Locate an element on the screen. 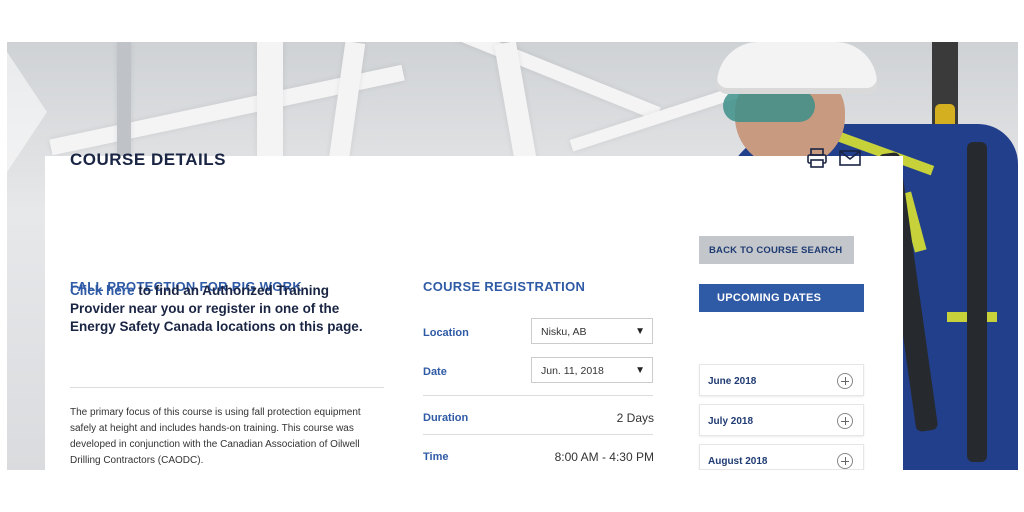 The image size is (1024, 512). month-item-august: August 2018 is located at coordinates (781, 457).